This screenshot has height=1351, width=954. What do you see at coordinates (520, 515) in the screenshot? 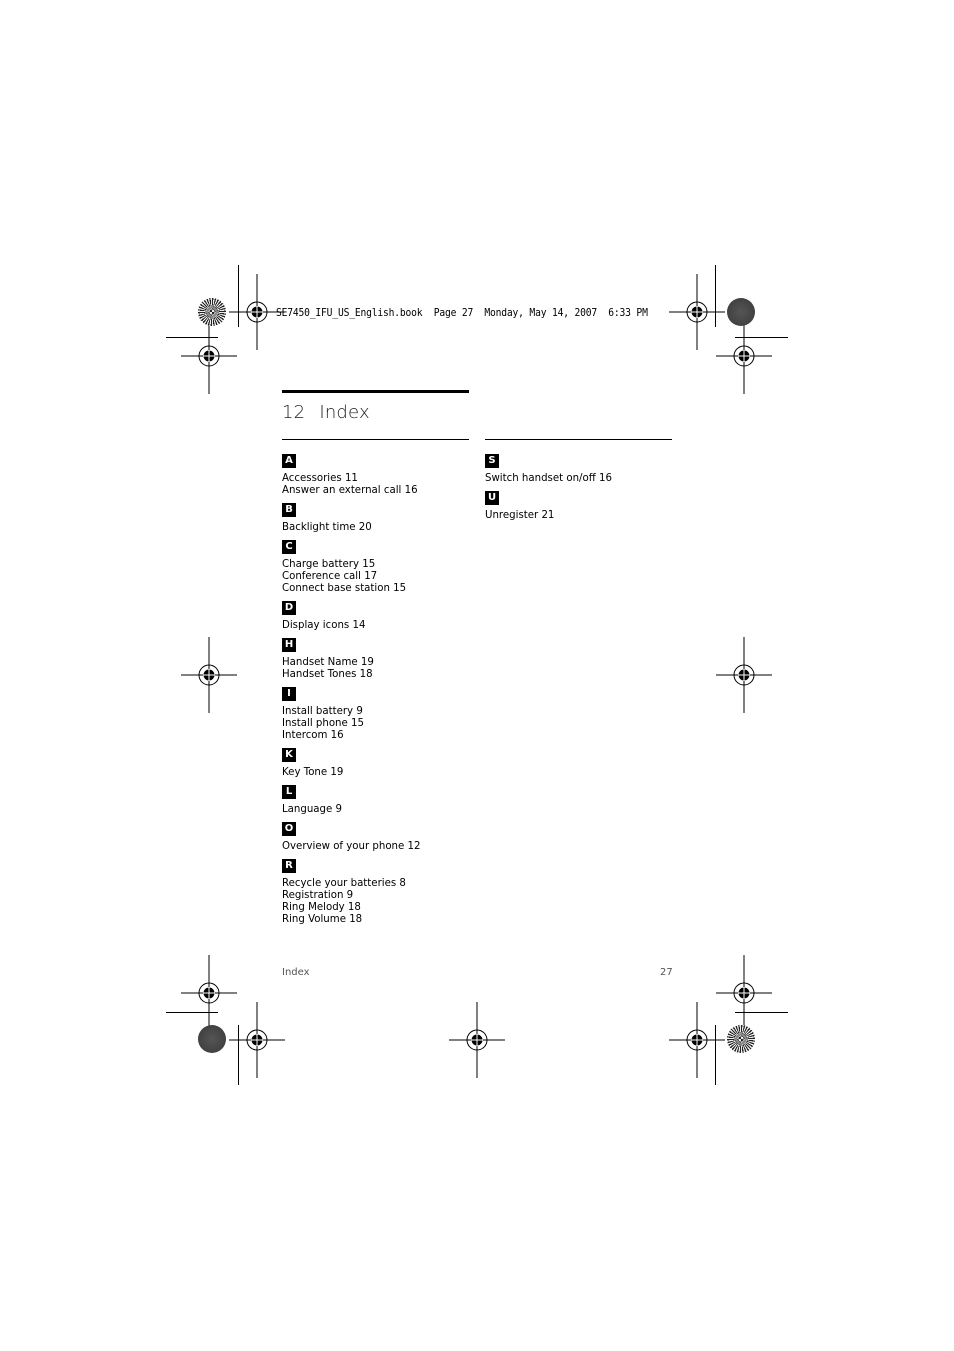
I see `index-entry: Unregister 21` at bounding box center [520, 515].